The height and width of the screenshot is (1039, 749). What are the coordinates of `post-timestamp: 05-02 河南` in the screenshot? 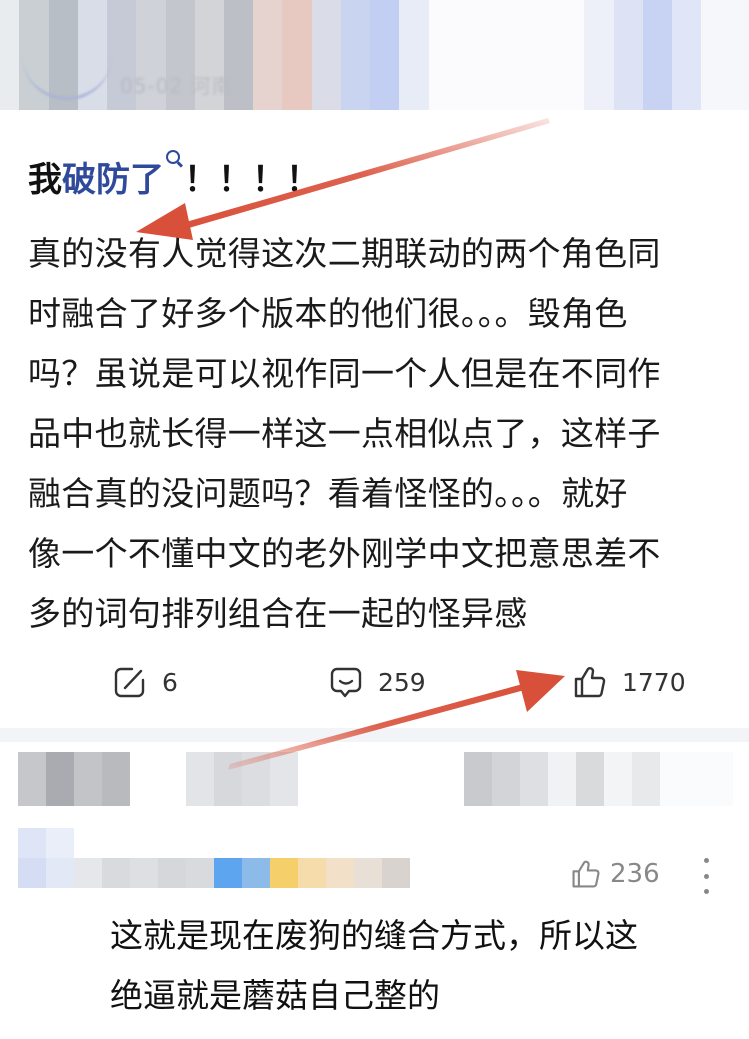 It's located at (176, 86).